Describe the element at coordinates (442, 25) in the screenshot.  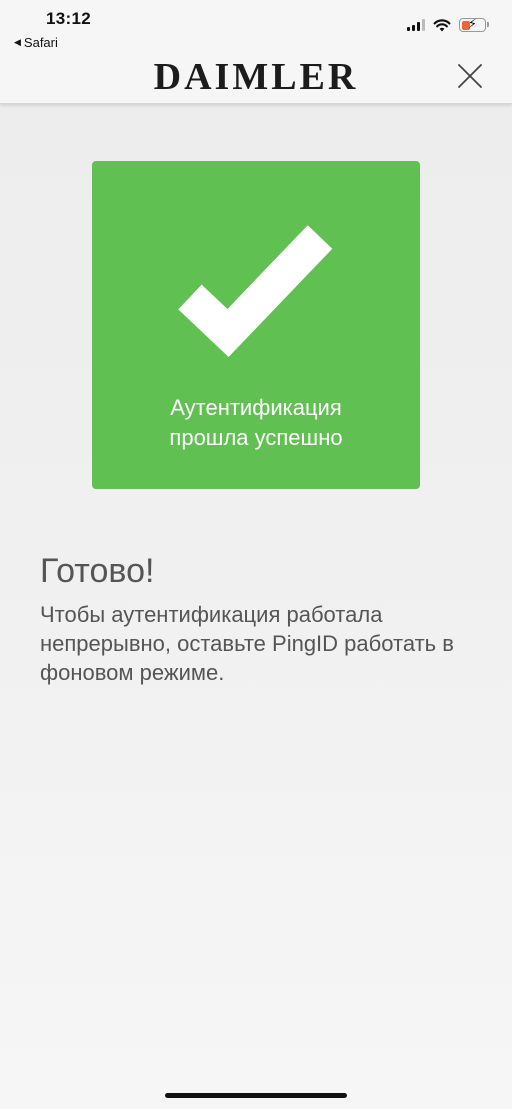
I see `wifi-icon` at that location.